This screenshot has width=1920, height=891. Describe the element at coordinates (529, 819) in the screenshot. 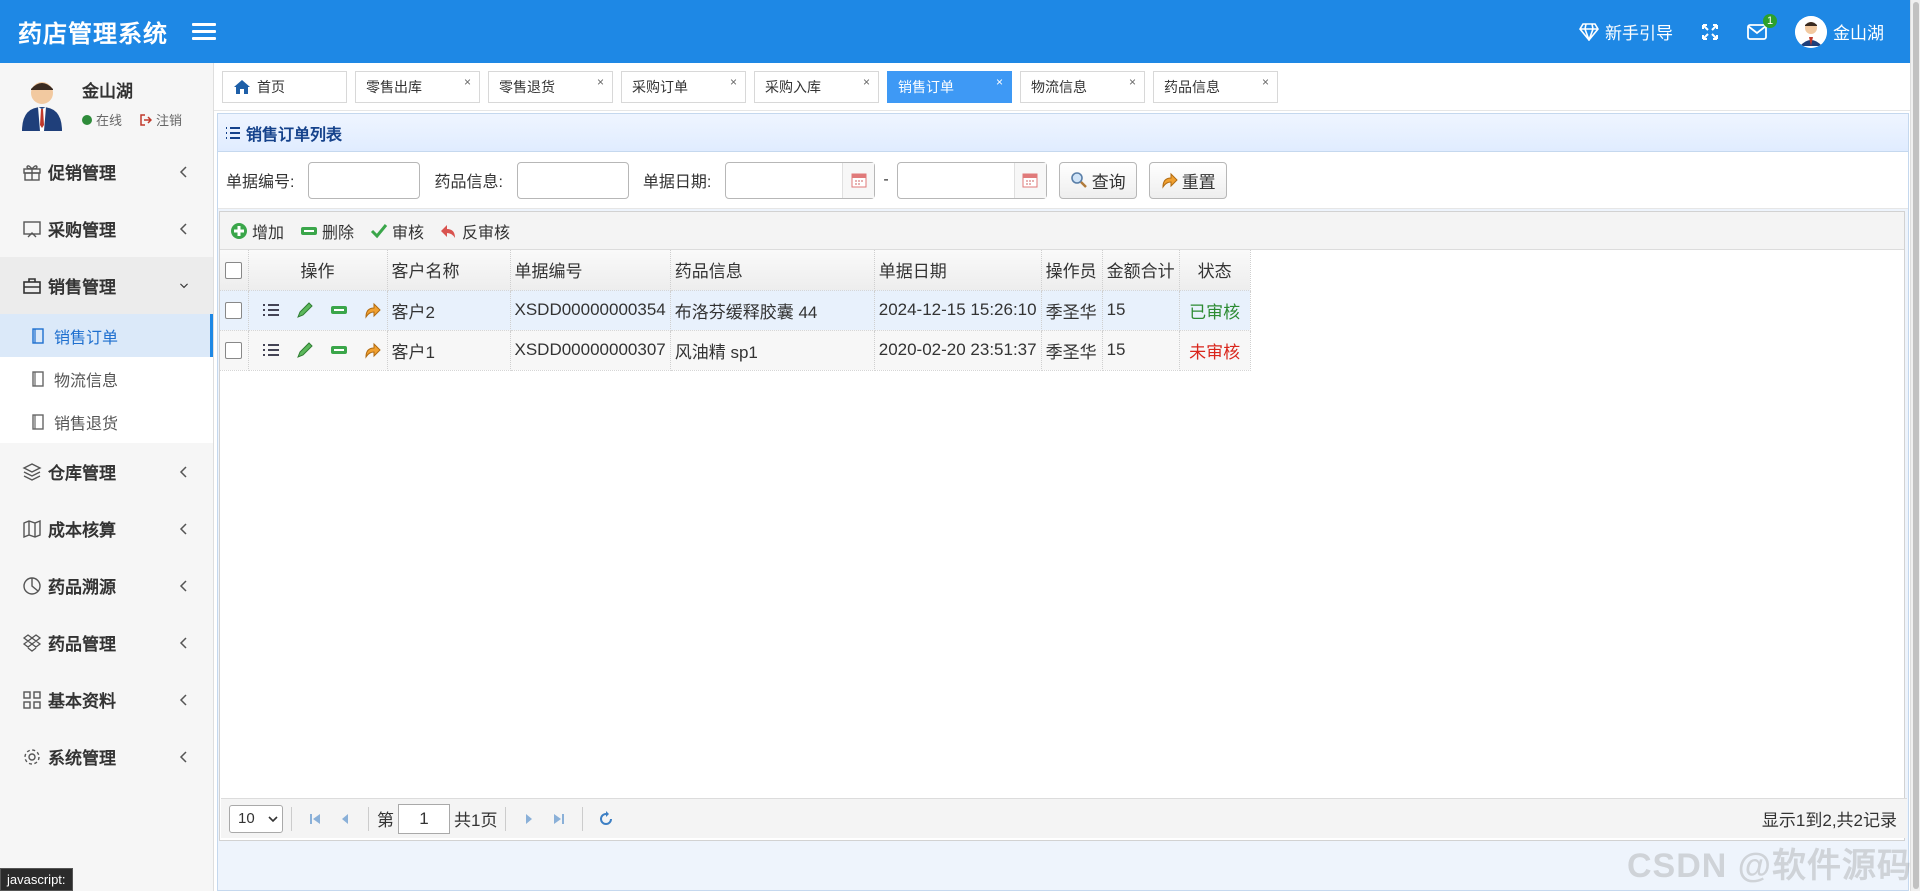

I see `next-page-button` at that location.